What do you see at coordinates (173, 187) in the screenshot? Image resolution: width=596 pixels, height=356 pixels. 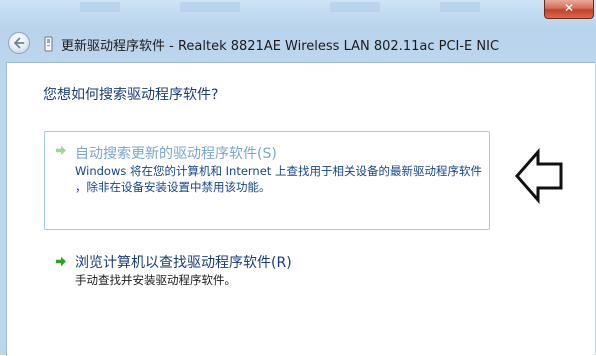 I see `option-auto-search-desc-line2: ，除非在设备安装设置中禁用该功能。` at bounding box center [173, 187].